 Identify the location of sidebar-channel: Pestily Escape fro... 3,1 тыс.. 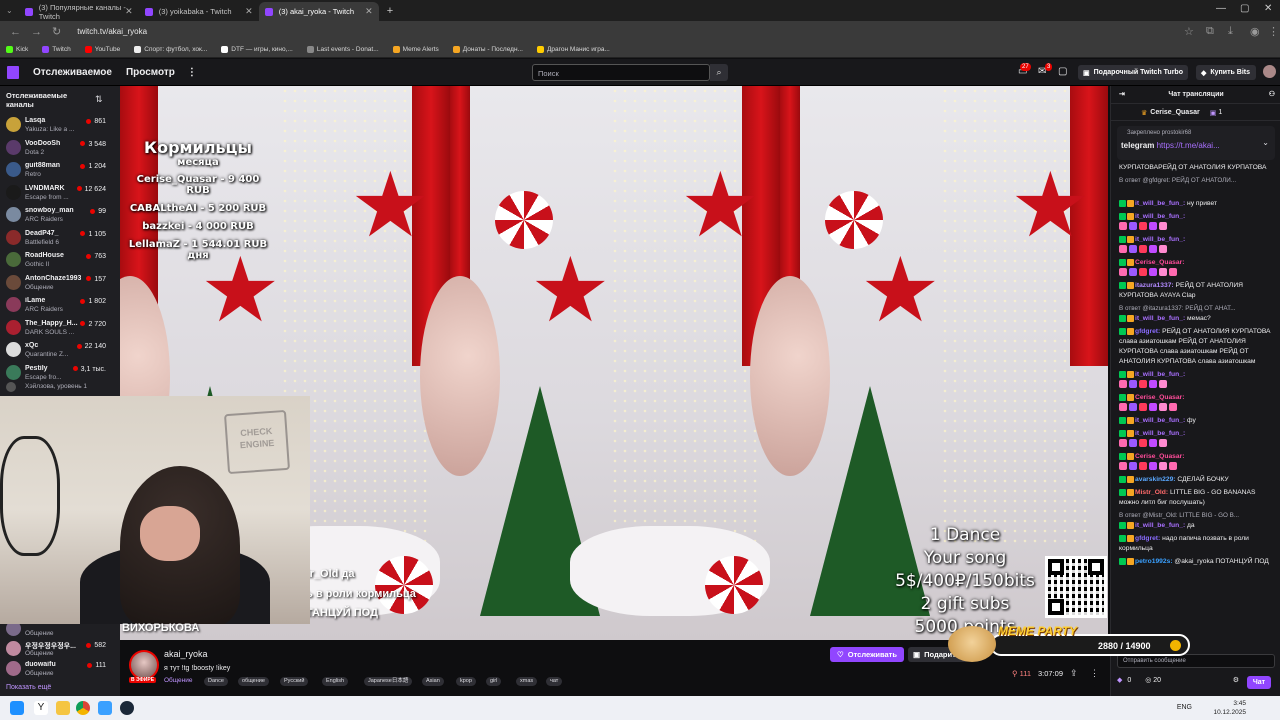
(58, 373).